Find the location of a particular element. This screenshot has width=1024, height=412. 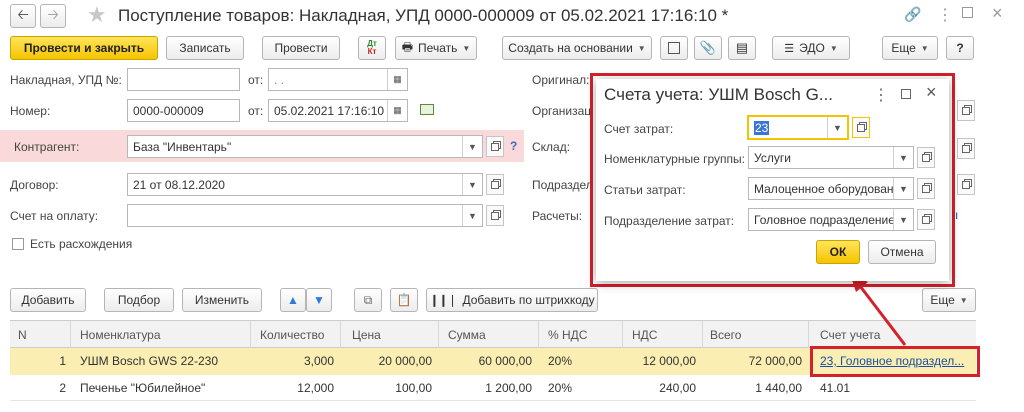

add-row-button: Добавить is located at coordinates (48, 300).